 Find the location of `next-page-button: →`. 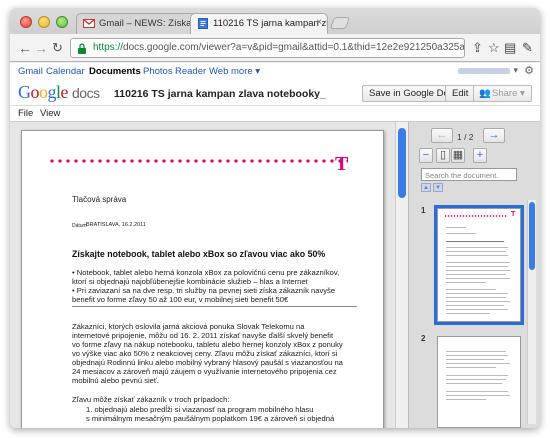

next-page-button: → is located at coordinates (494, 135).